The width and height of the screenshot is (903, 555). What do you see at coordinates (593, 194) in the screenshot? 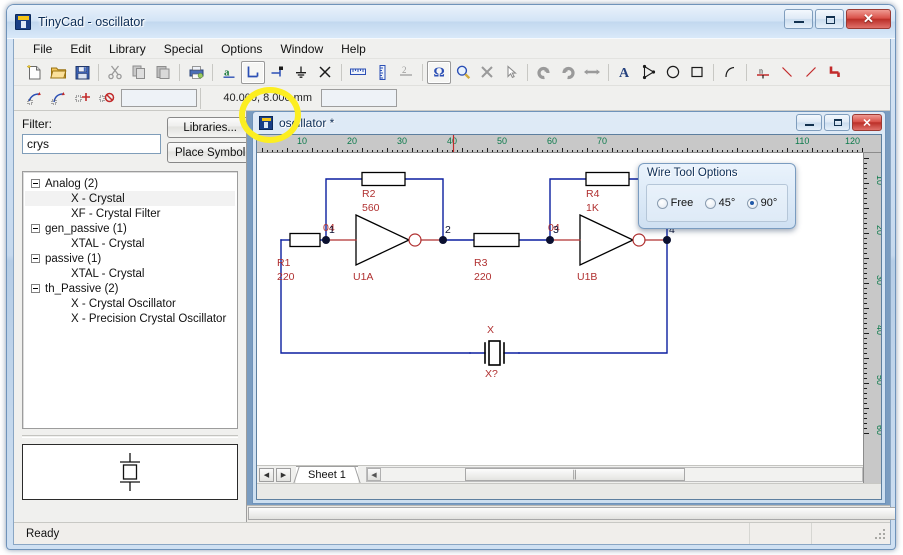
I see `label-r4-ref: R4` at bounding box center [593, 194].